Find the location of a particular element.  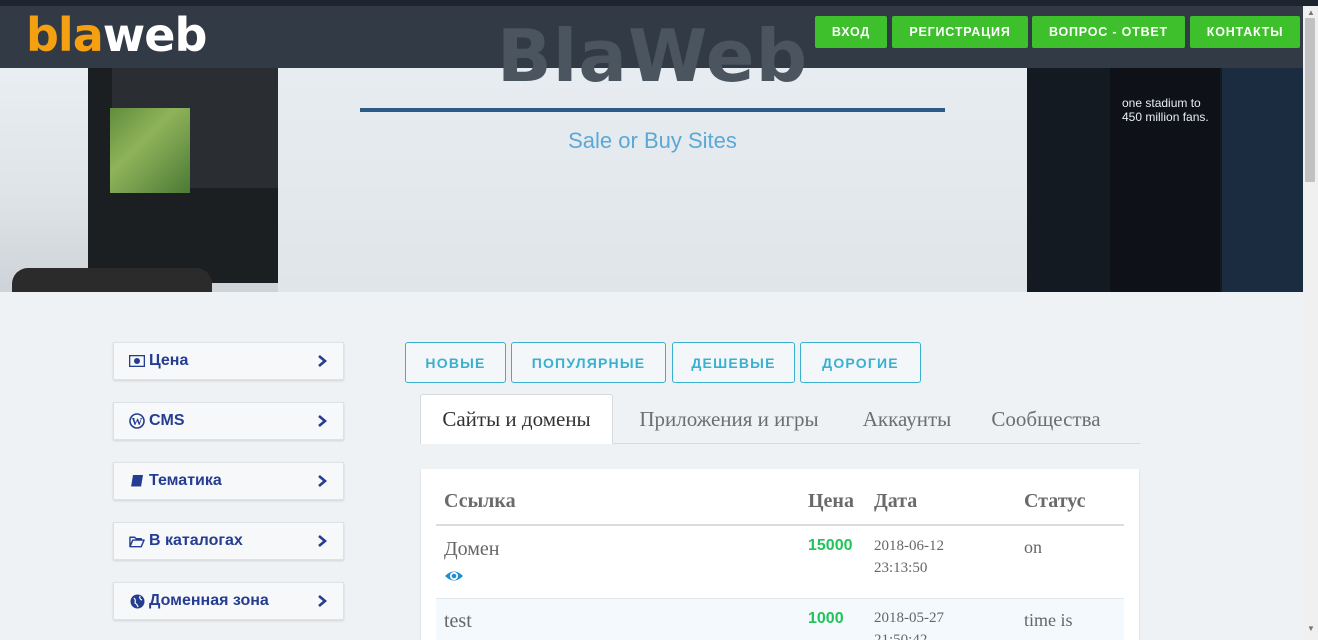

row-status: time is is located at coordinates (1048, 620).